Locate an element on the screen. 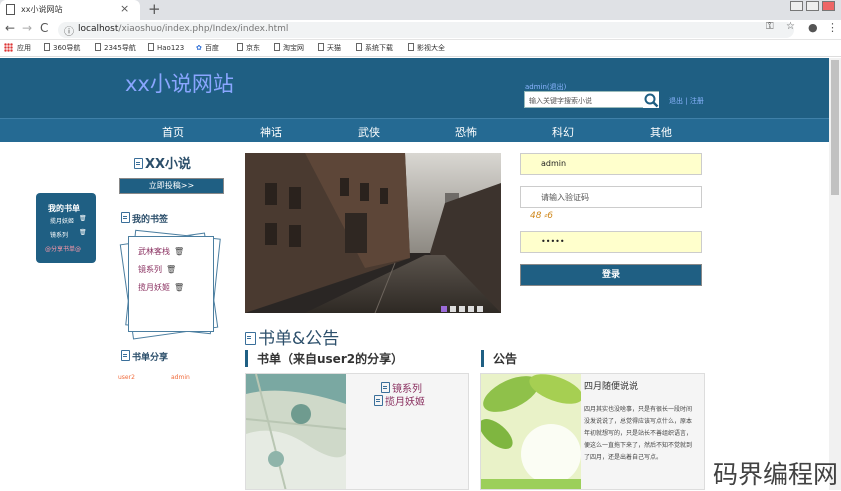  auth-links: 退出 | 注册 is located at coordinates (686, 101).